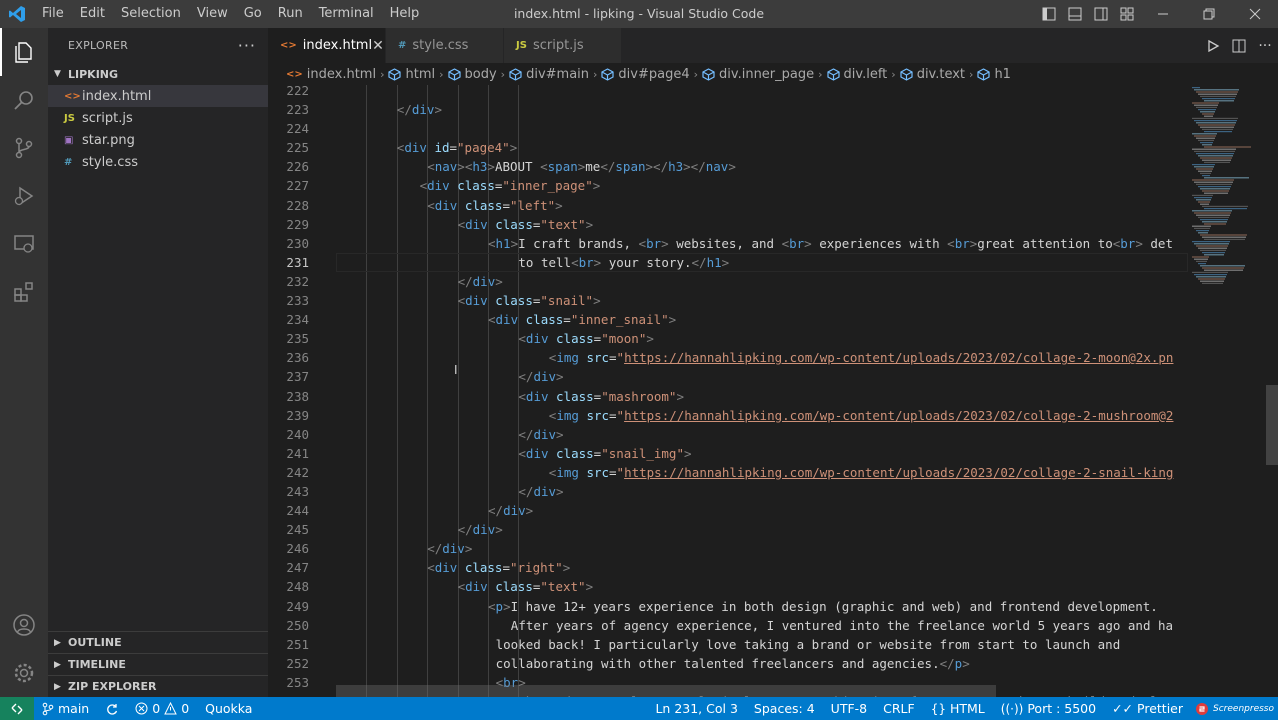  I want to click on code-line: 224, so click(728, 128).